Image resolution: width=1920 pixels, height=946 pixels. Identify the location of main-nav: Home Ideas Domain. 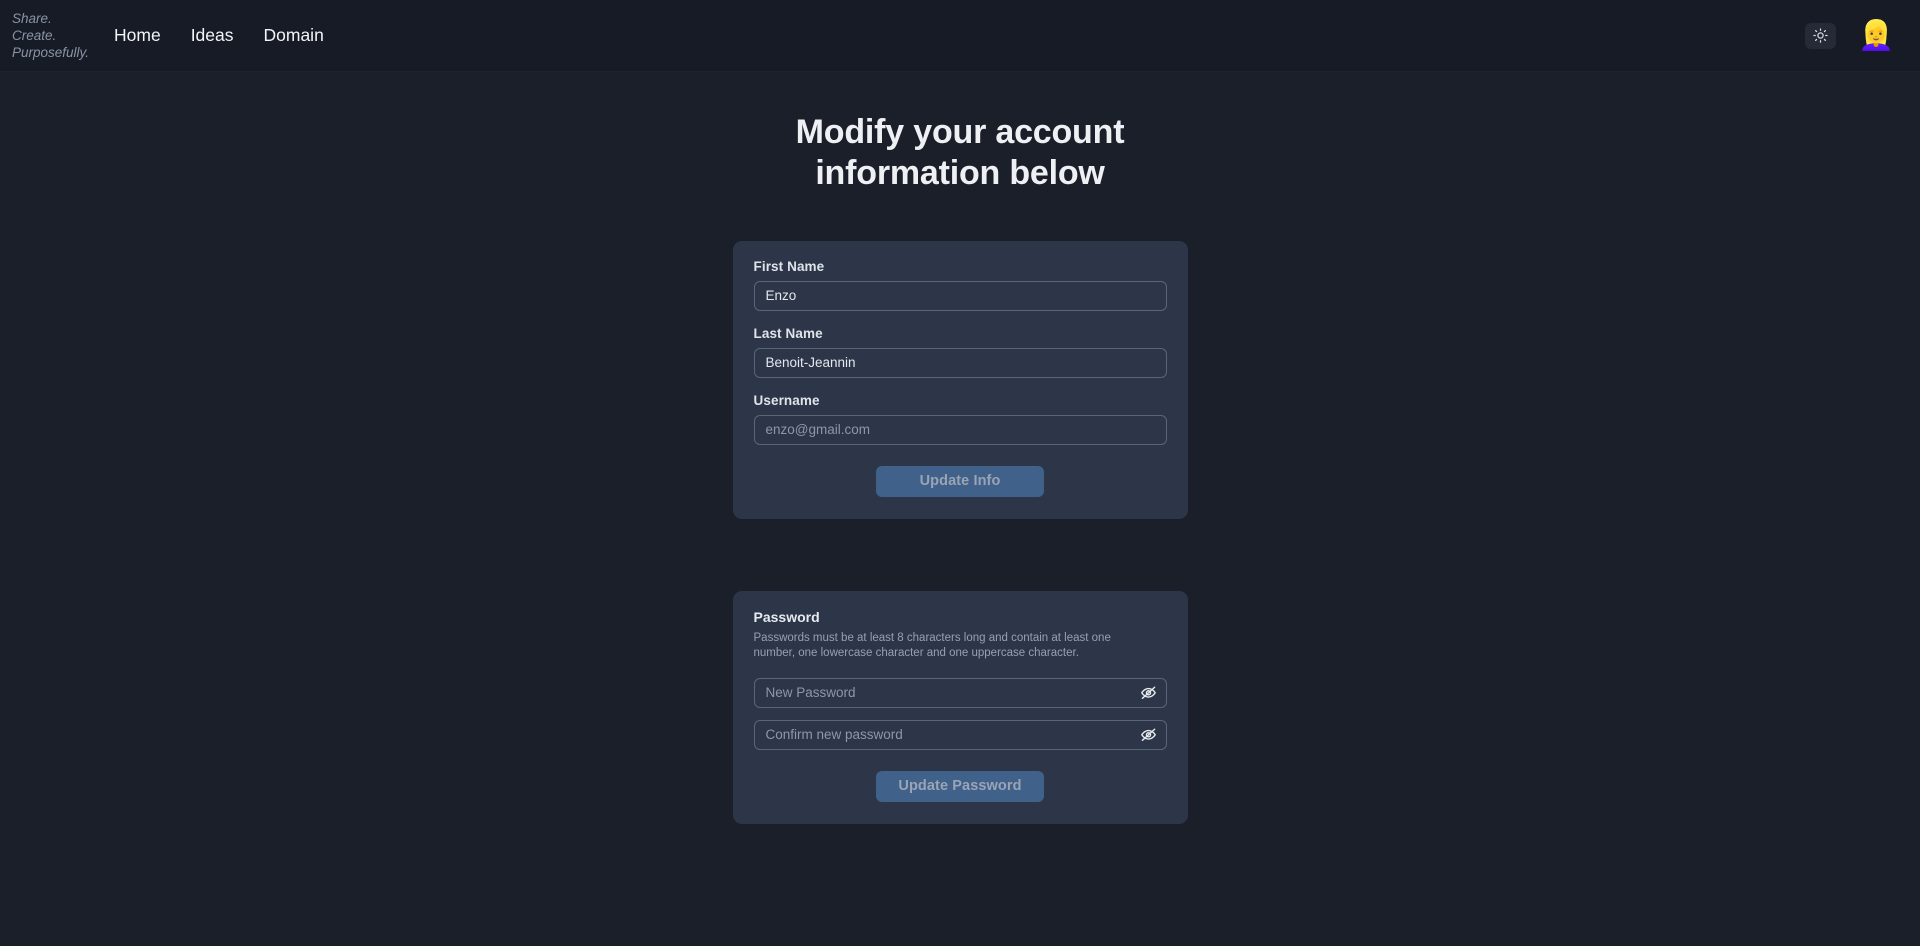
(219, 35).